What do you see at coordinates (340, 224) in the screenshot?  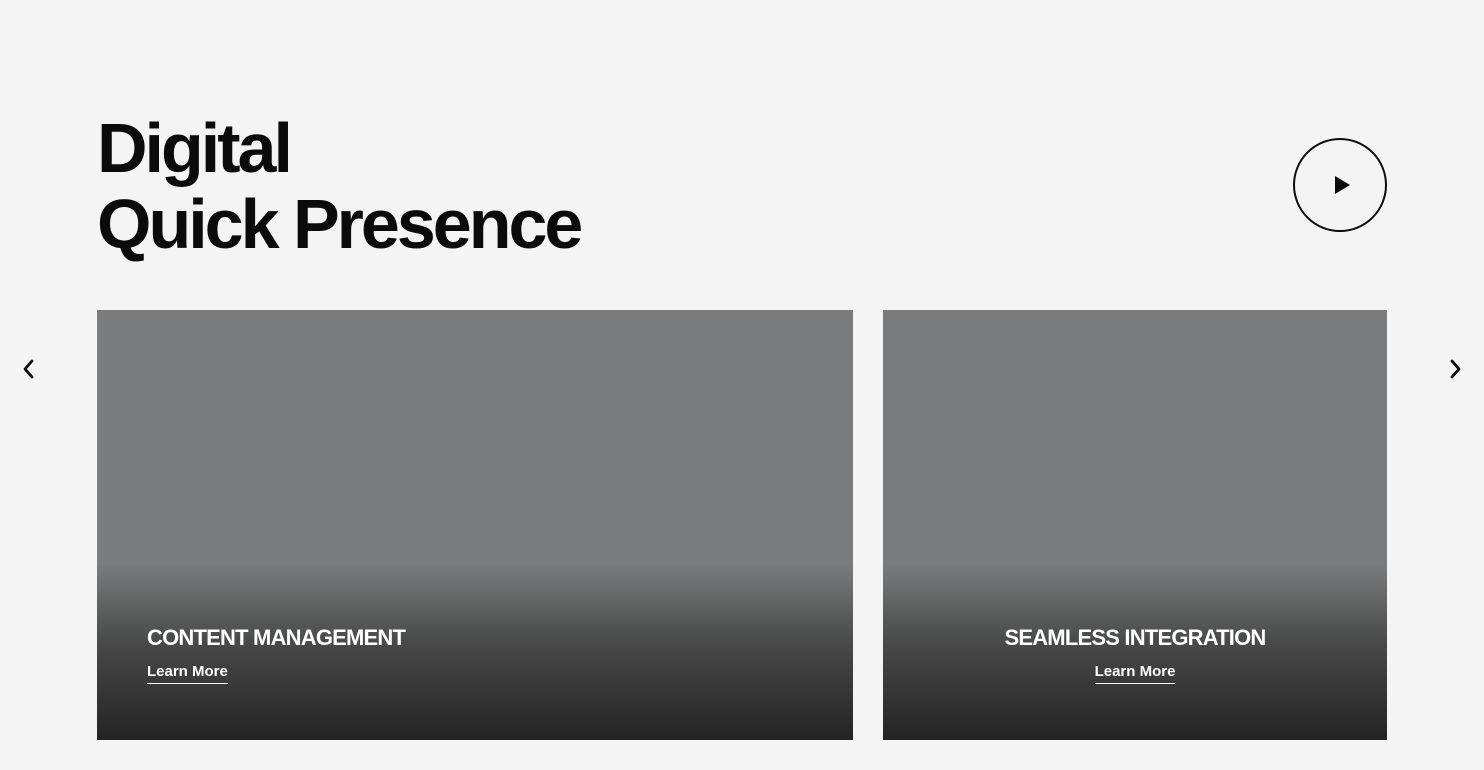 I see `page-title-line-2: Quick Presence` at bounding box center [340, 224].